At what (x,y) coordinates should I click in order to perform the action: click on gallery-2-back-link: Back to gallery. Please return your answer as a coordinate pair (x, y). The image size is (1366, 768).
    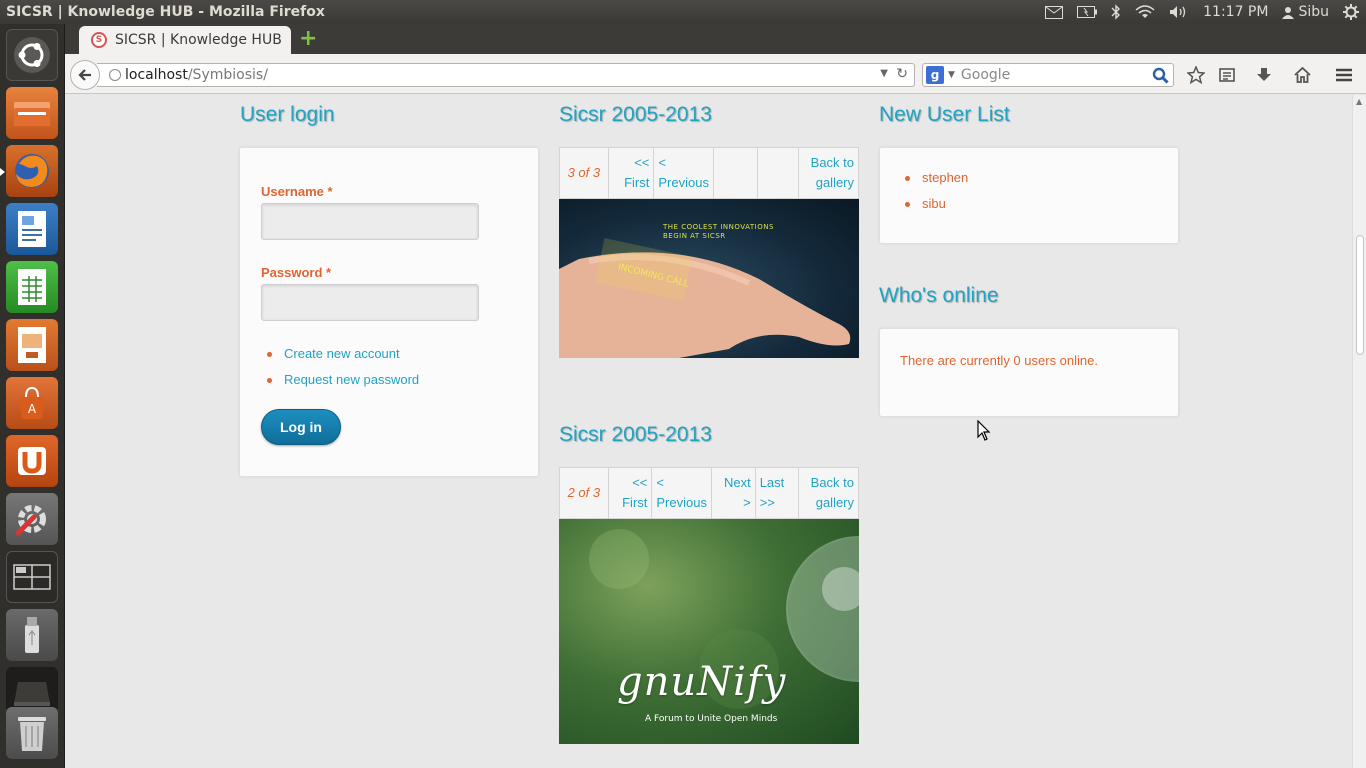
    Looking at the image, I should click on (828, 493).